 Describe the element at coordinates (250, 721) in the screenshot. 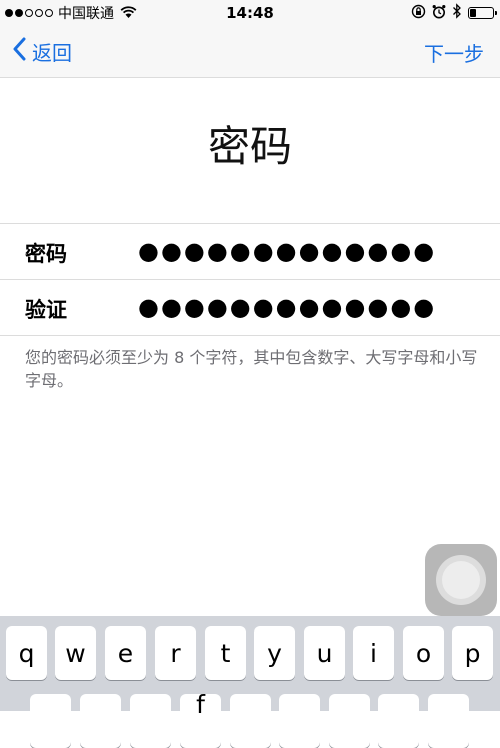

I see `key-g` at that location.